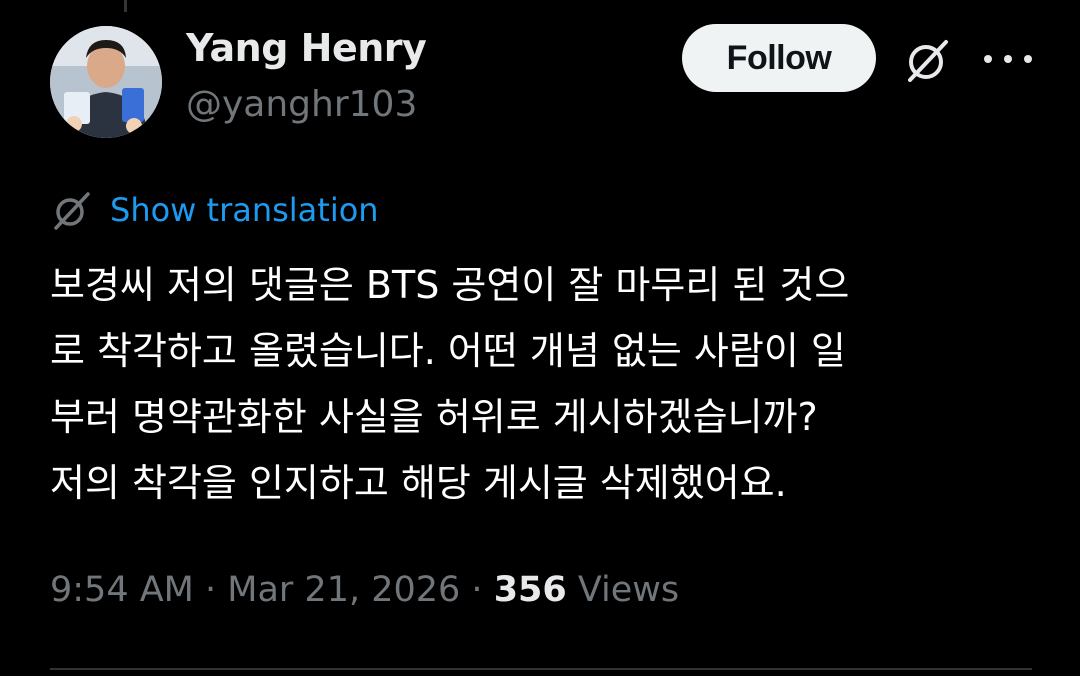 The image size is (1080, 676). I want to click on author-handle: @yanghr103, so click(301, 104).